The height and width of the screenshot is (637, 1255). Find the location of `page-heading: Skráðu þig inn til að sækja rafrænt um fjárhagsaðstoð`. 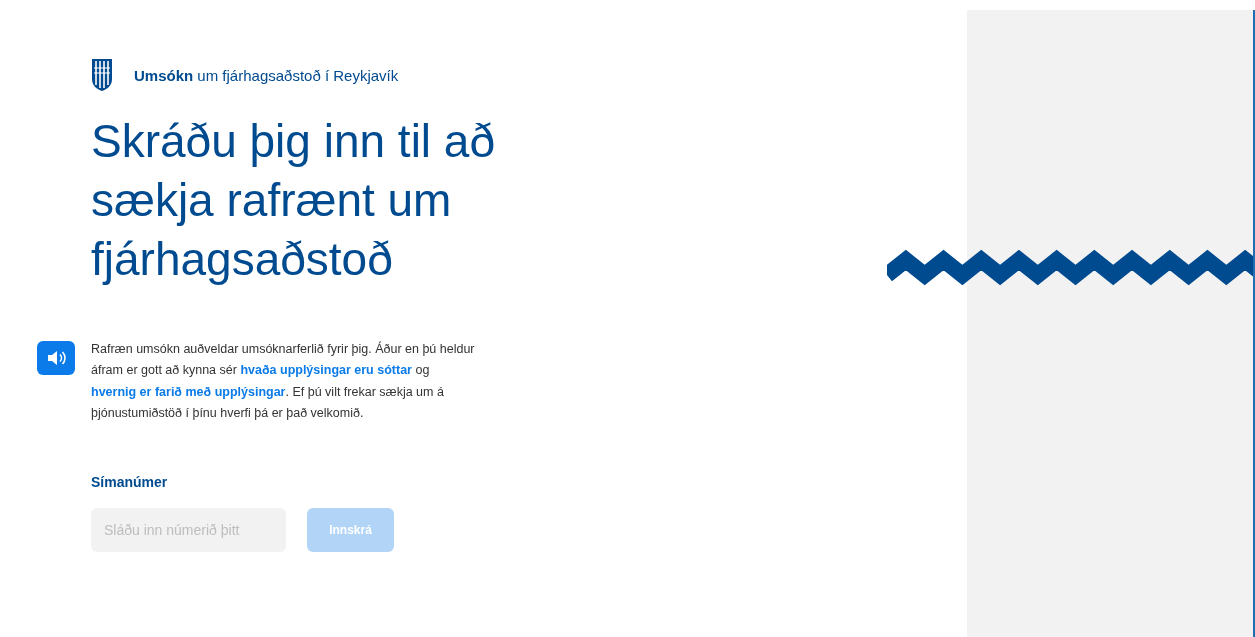

page-heading: Skráðu þig inn til að sækja rafrænt um fjárhagsaðstoð is located at coordinates (294, 200).